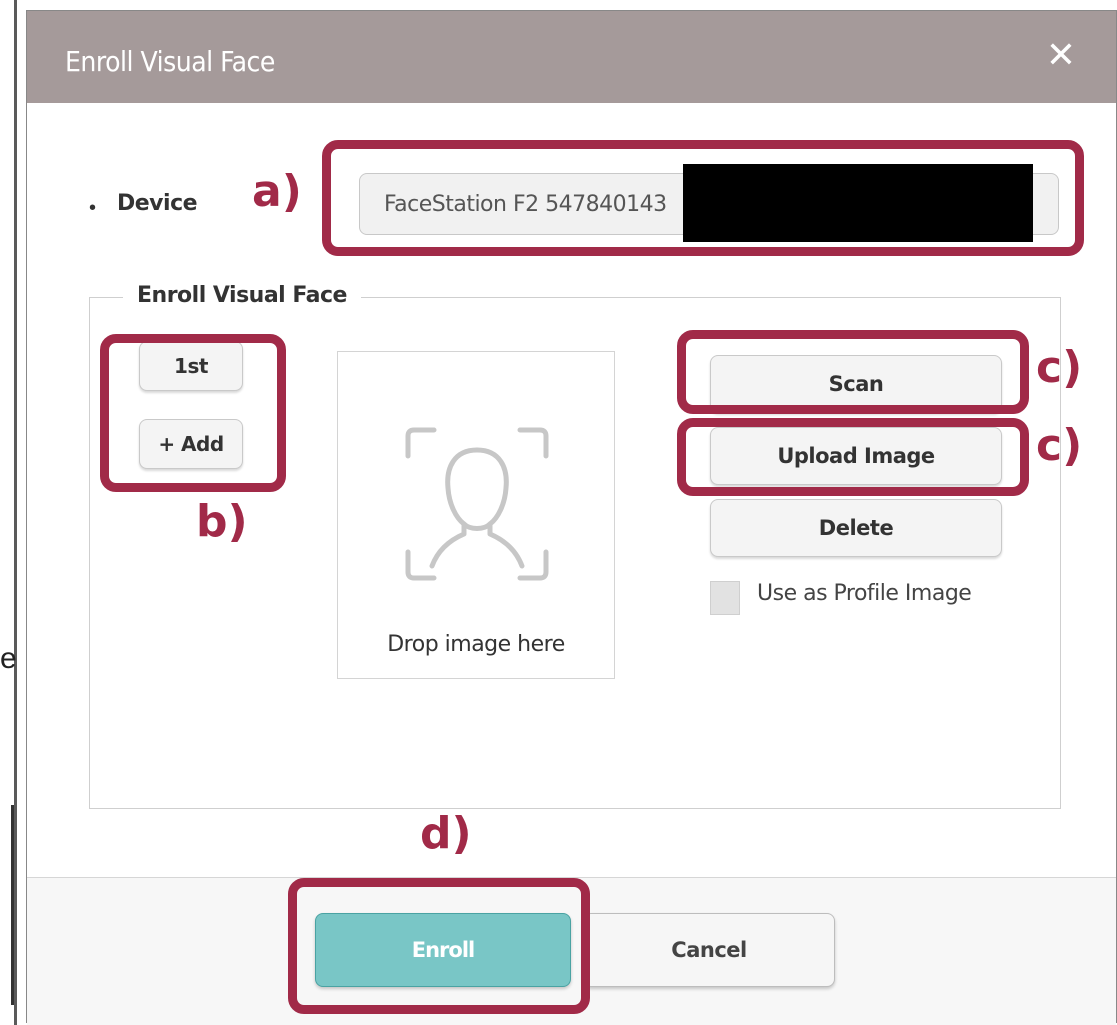  I want to click on backdrop-edge, so click(15, 512).